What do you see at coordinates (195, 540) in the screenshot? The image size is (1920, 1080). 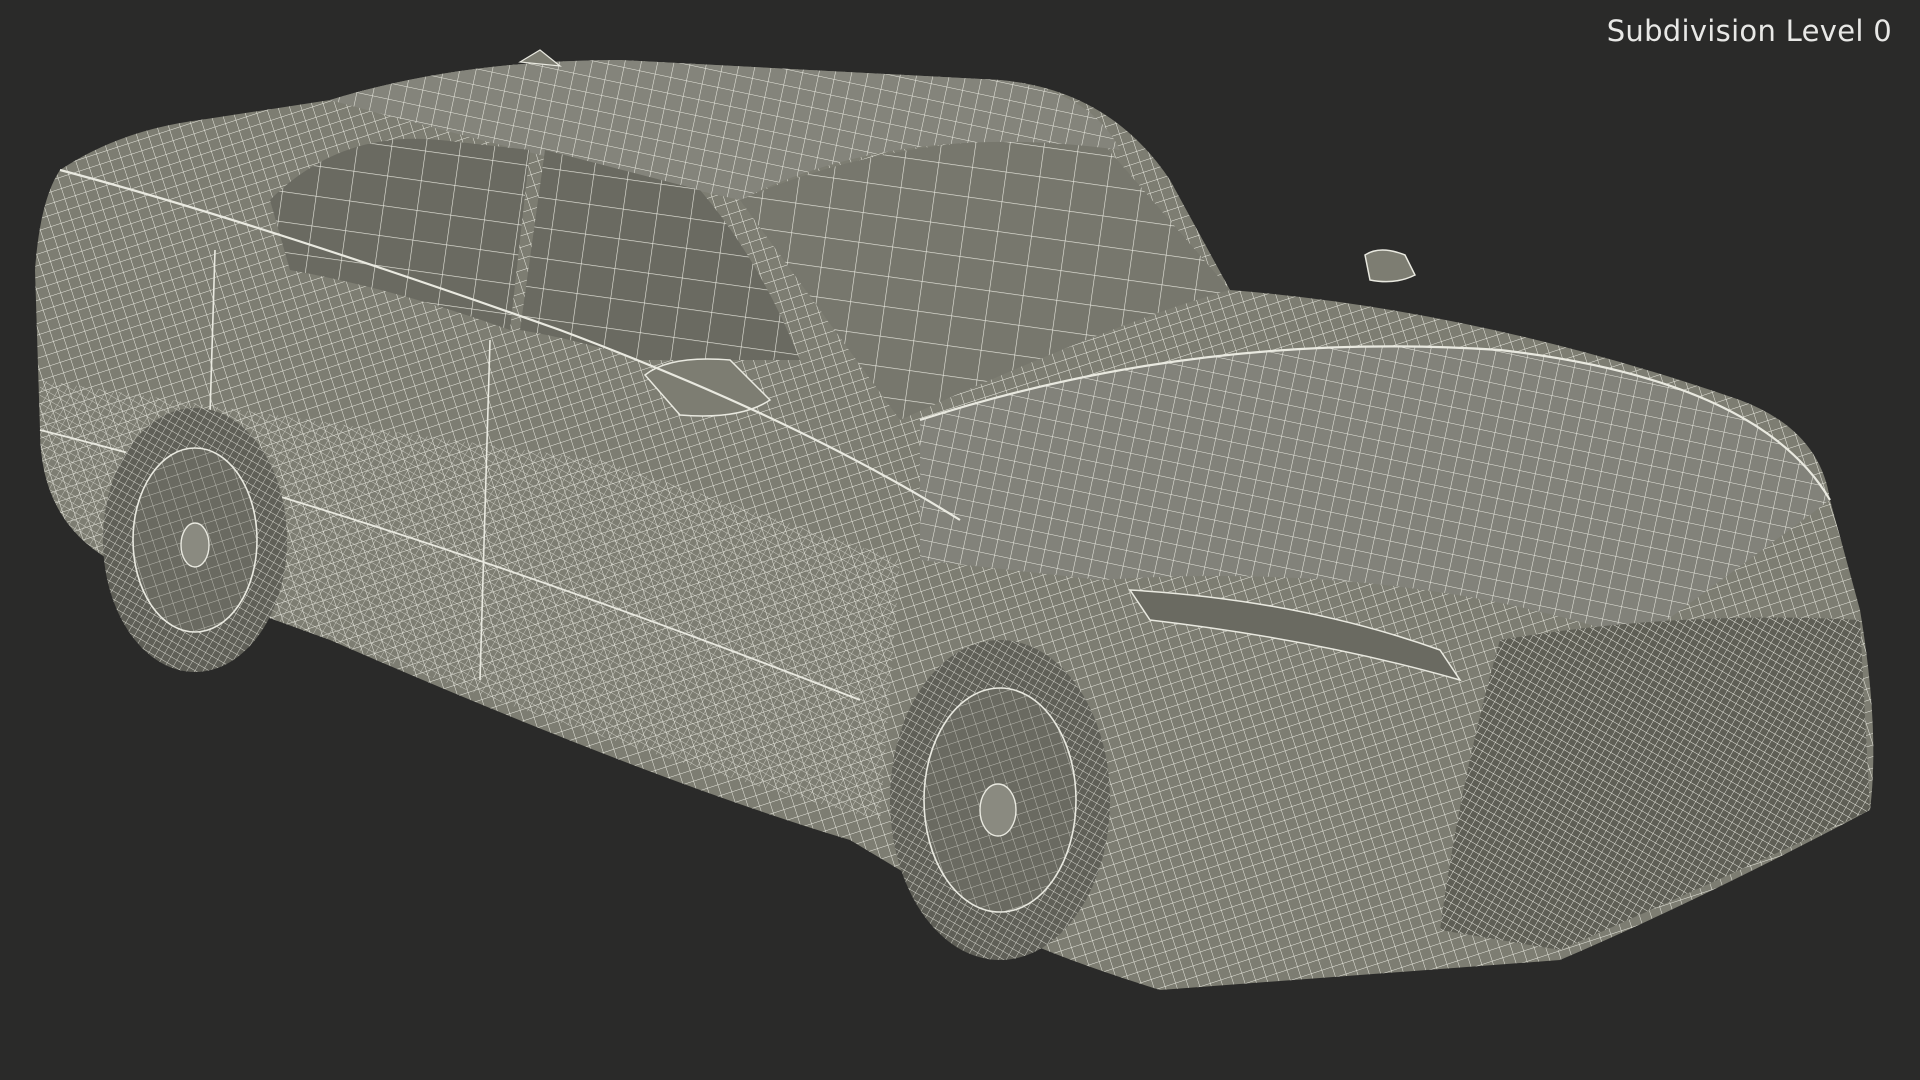 I see `rear-wheel` at bounding box center [195, 540].